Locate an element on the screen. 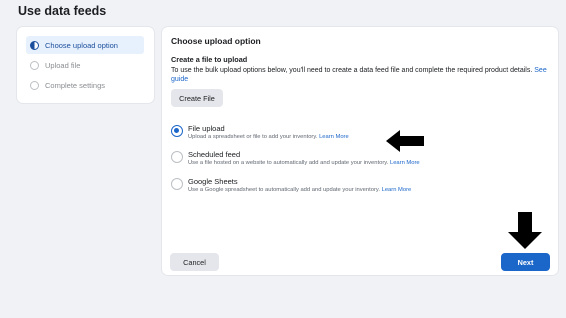  section-title: Choose upload option is located at coordinates (216, 41).